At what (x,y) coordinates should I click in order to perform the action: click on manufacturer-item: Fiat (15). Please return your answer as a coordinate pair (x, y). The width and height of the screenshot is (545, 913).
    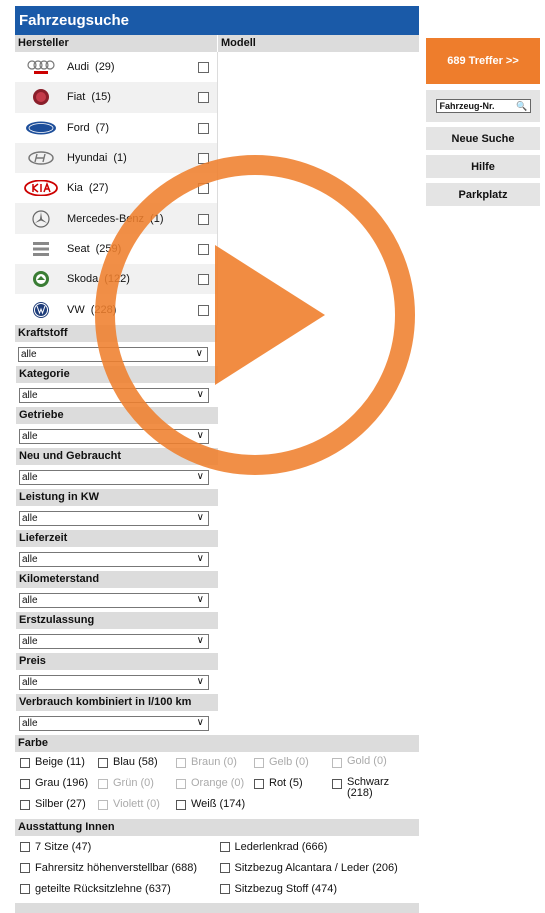
    Looking at the image, I should click on (116, 97).